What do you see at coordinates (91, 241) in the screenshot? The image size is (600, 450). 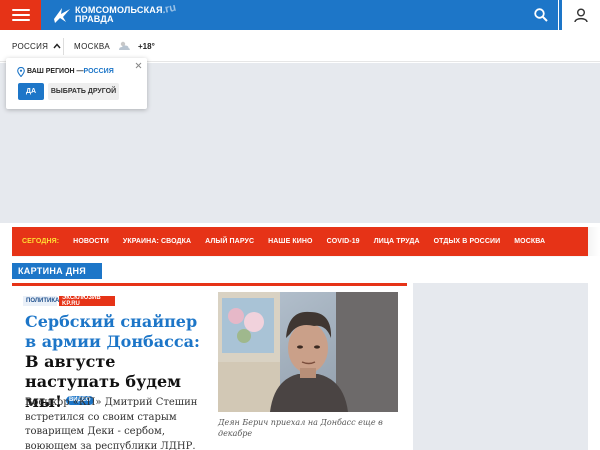 I see `nav-item: НОВОСТИ` at bounding box center [91, 241].